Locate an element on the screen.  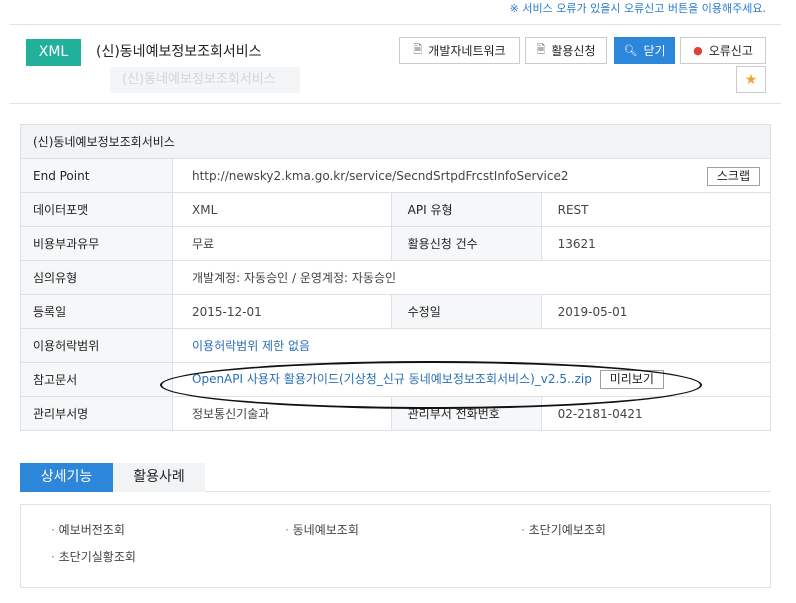
preview-button: 미리보기 is located at coordinates (631, 379).